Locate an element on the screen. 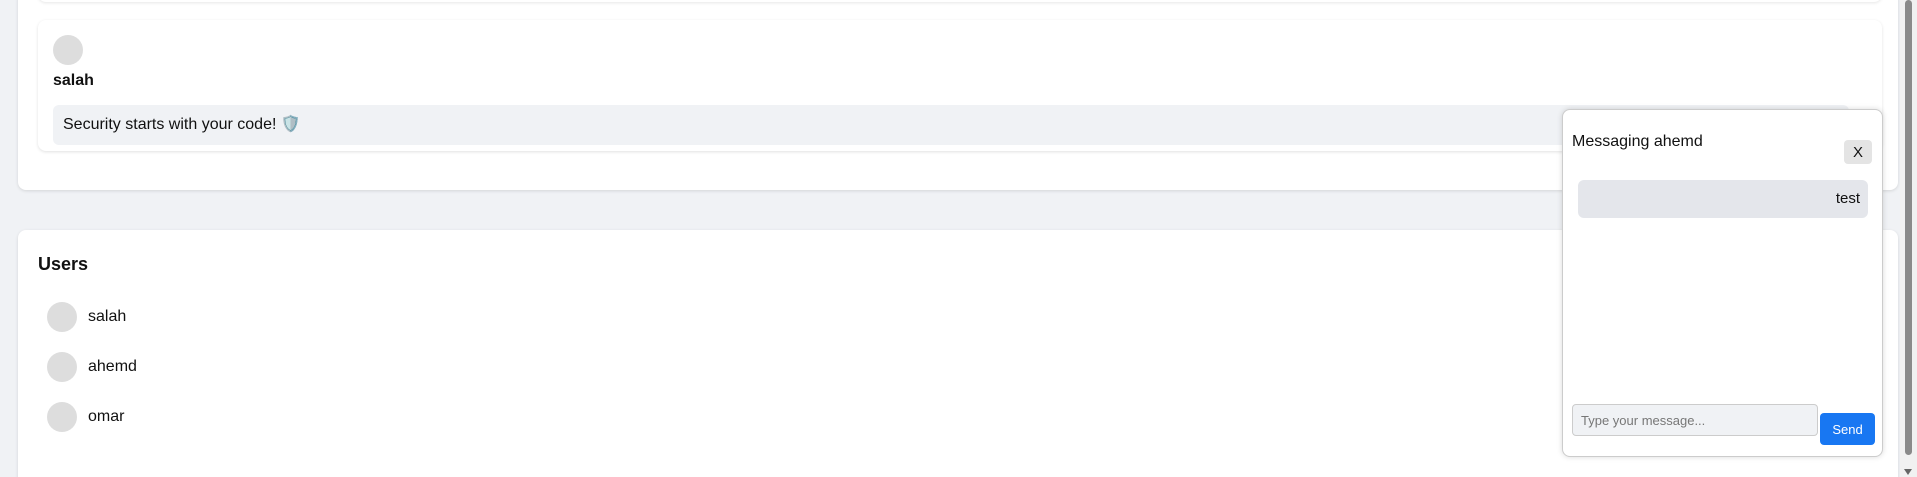 Image resolution: width=1917 pixels, height=477 pixels. chat-window: Messaging ahemd X test Send is located at coordinates (1722, 283).